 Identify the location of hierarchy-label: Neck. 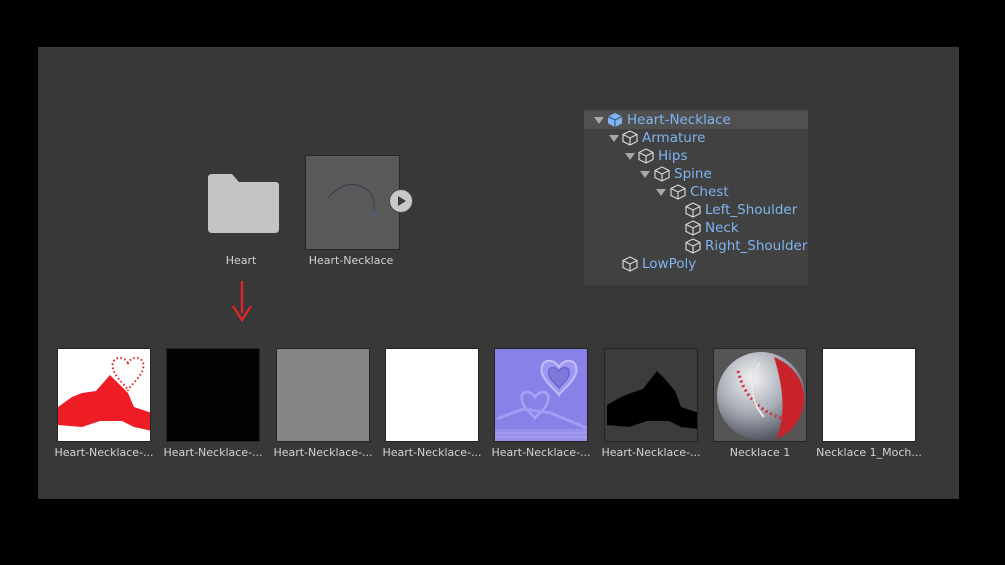
(722, 228).